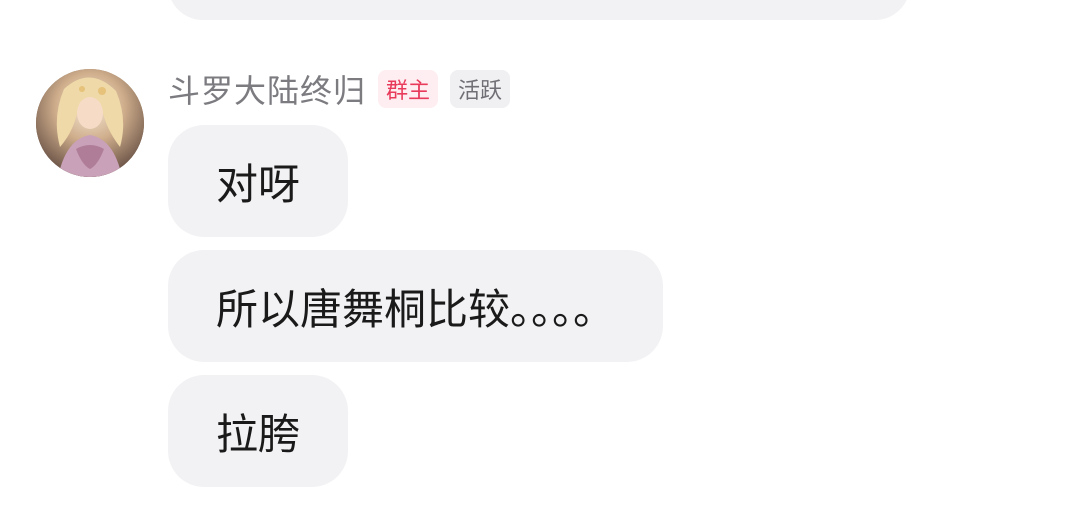  What do you see at coordinates (539, 10) in the screenshot?
I see `previous-message-bubble` at bounding box center [539, 10].